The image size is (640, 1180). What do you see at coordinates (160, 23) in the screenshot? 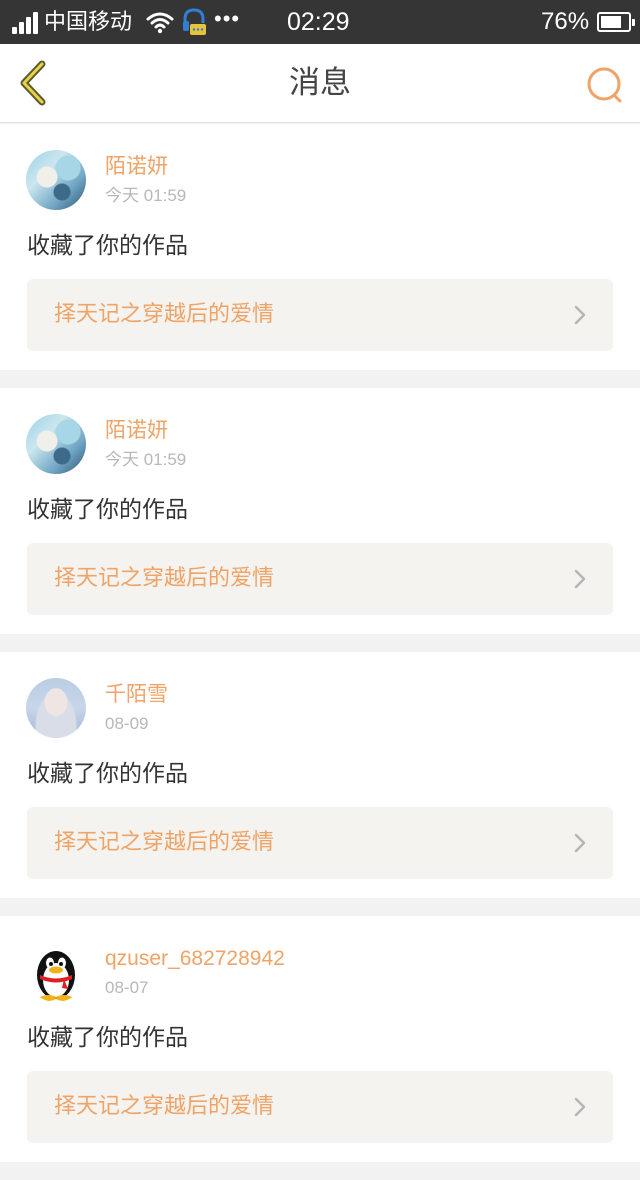
I see `wifi-icon` at bounding box center [160, 23].